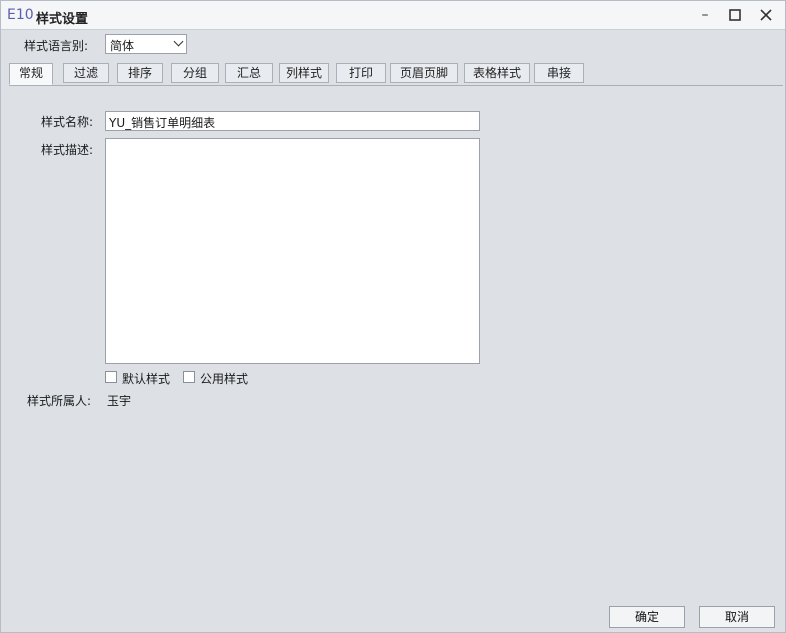 The image size is (786, 633). What do you see at coordinates (705, 15) in the screenshot?
I see `minimize-icon: –` at bounding box center [705, 15].